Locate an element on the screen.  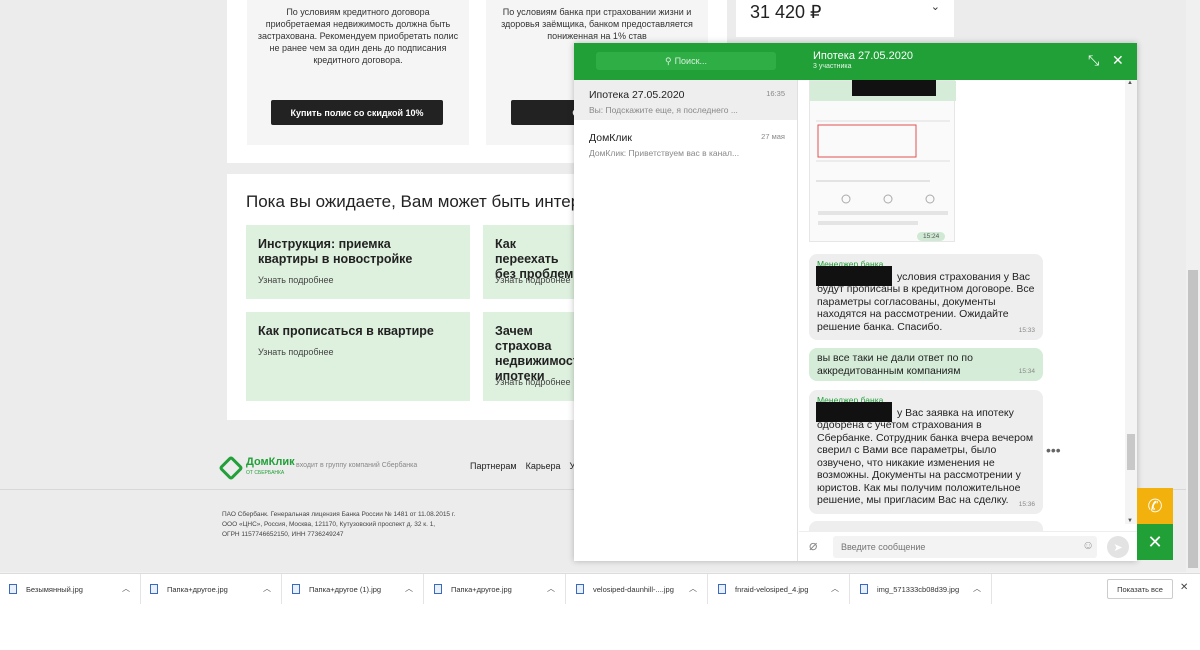
page-scrollbar is located at coordinates (1193, 286).